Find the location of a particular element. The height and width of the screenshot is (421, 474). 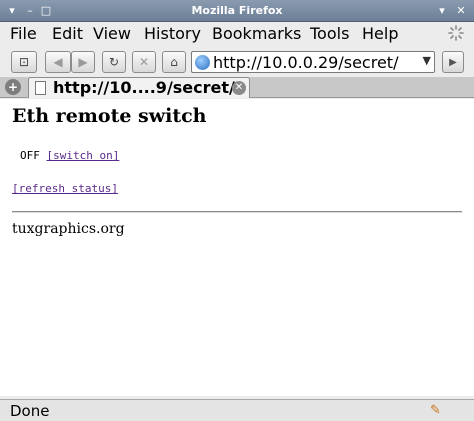

menu-history: History is located at coordinates (172, 33).